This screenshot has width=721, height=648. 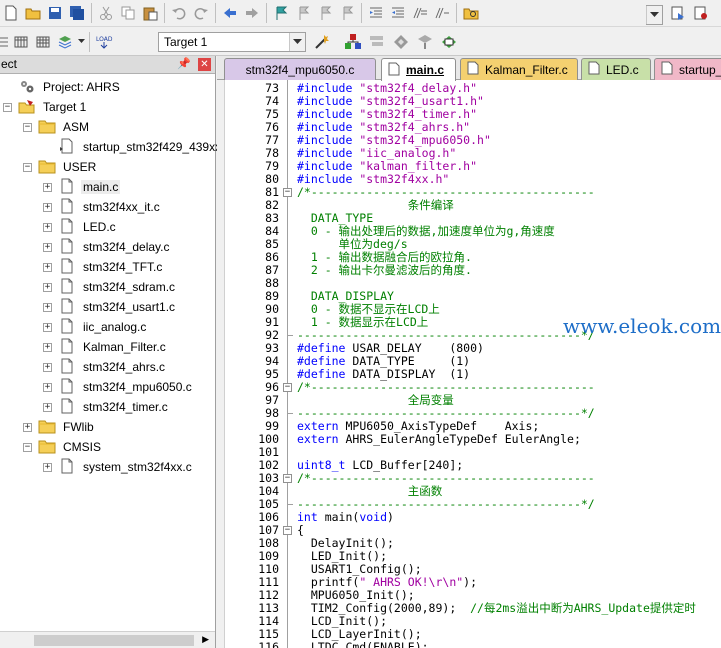 I want to click on close-icon: ✕, so click(x=204, y=64).